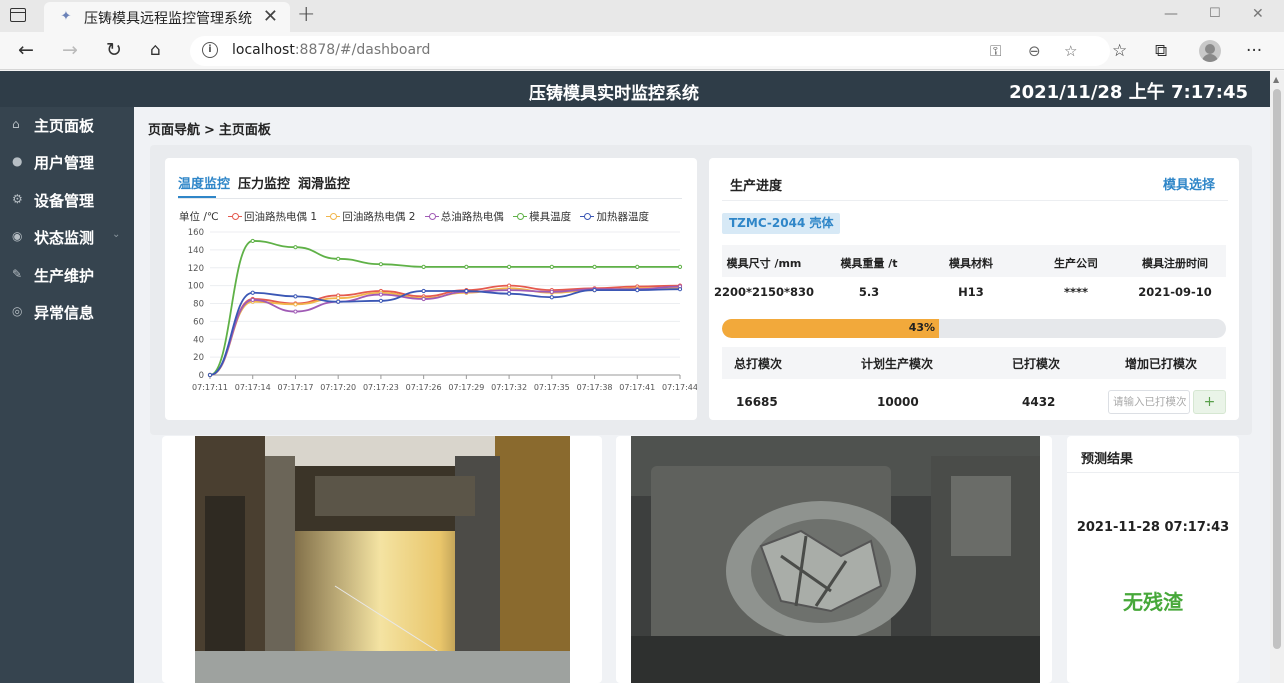  I want to click on add-count-input: 请输入已打模次, so click(1149, 402).